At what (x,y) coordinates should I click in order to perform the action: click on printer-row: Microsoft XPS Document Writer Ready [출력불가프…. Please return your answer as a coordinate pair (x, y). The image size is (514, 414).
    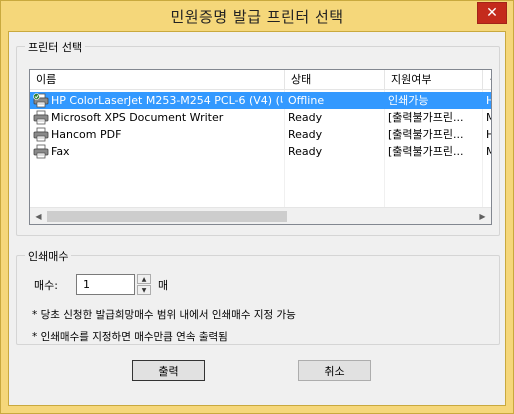
    Looking at the image, I should click on (260, 117).